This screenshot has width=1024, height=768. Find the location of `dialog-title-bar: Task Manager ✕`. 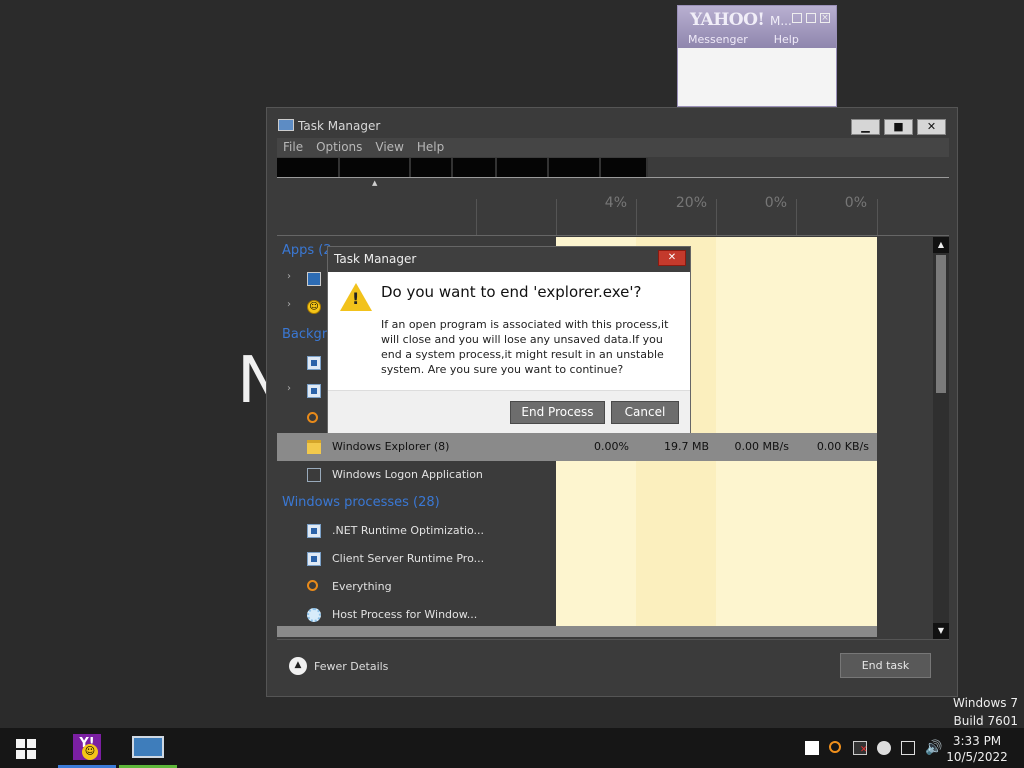

dialog-title-bar: Task Manager ✕ is located at coordinates (509, 259).